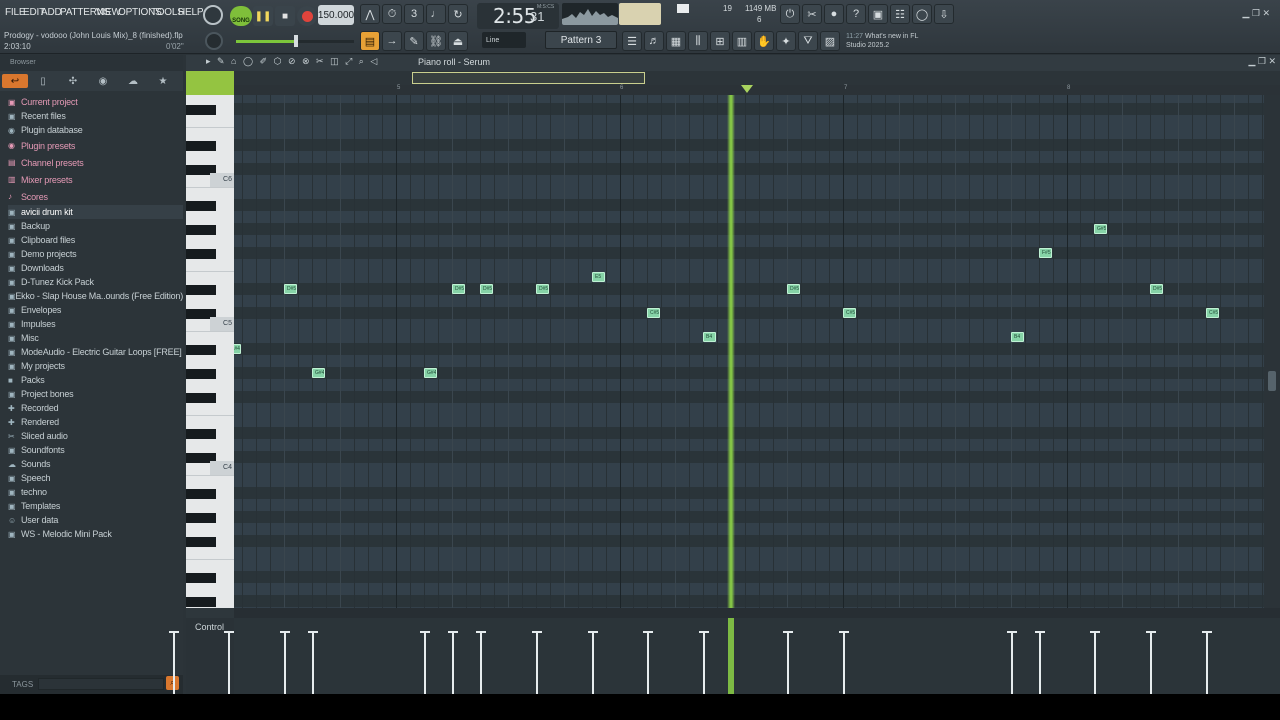 The image size is (1280, 720). I want to click on master-volume-knob, so click(213, 15).